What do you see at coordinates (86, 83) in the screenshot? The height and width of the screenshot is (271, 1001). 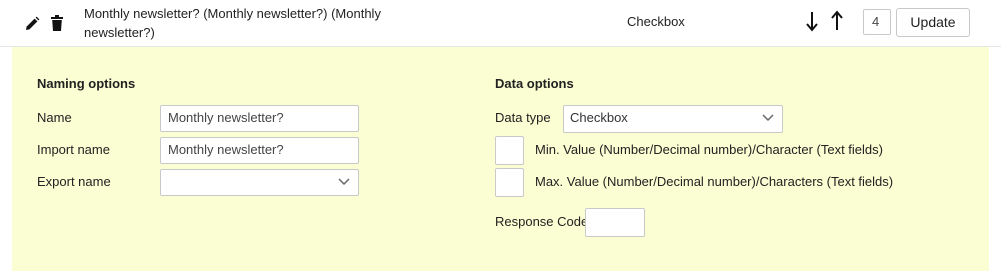 I see `naming-options-heading: Naming options` at bounding box center [86, 83].